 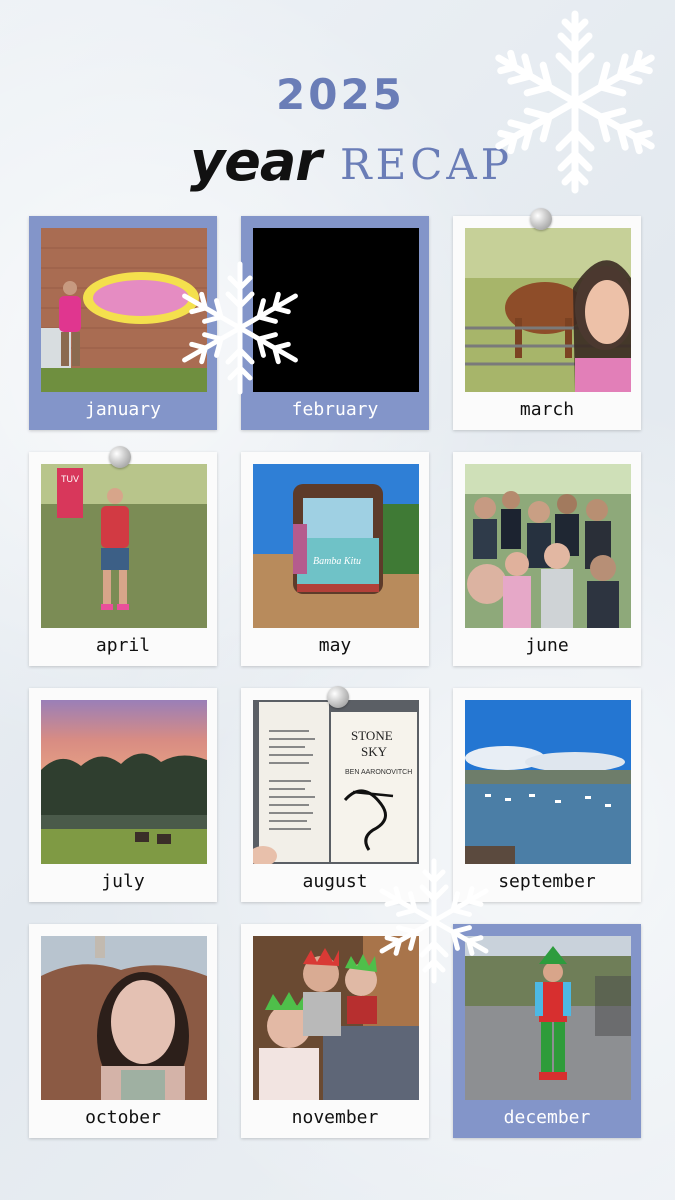 I want to click on photo-november, so click(x=336, y=1018).